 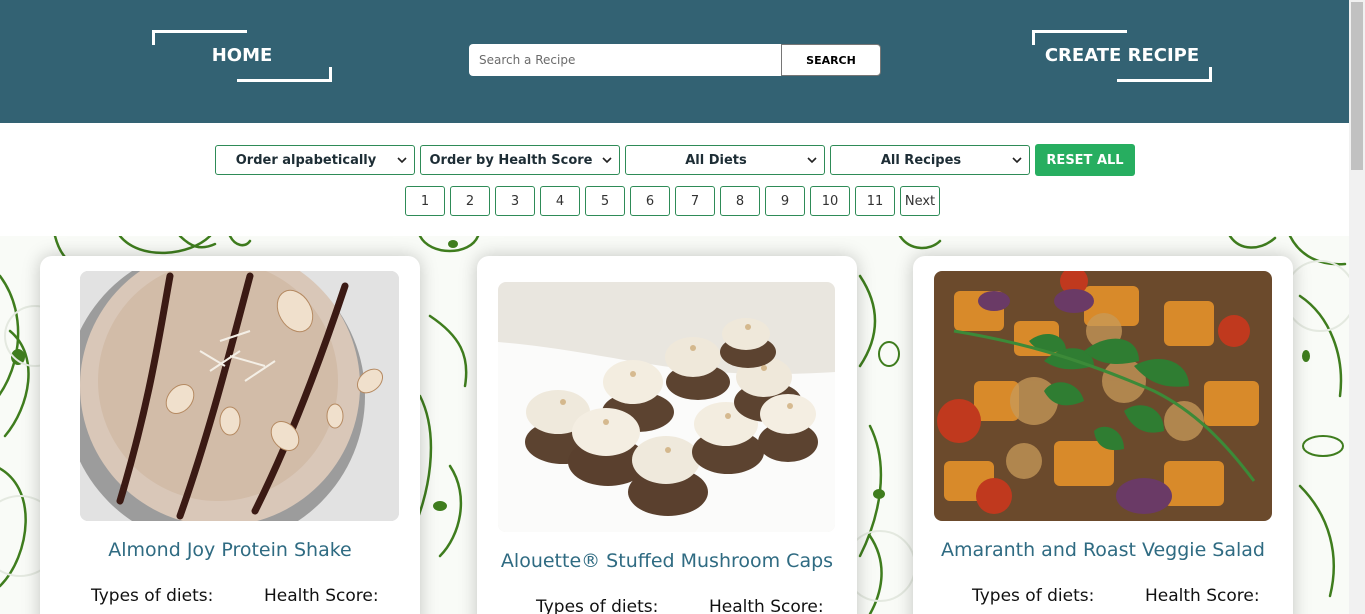 I want to click on search-form: SEARCH, so click(x=675, y=60).